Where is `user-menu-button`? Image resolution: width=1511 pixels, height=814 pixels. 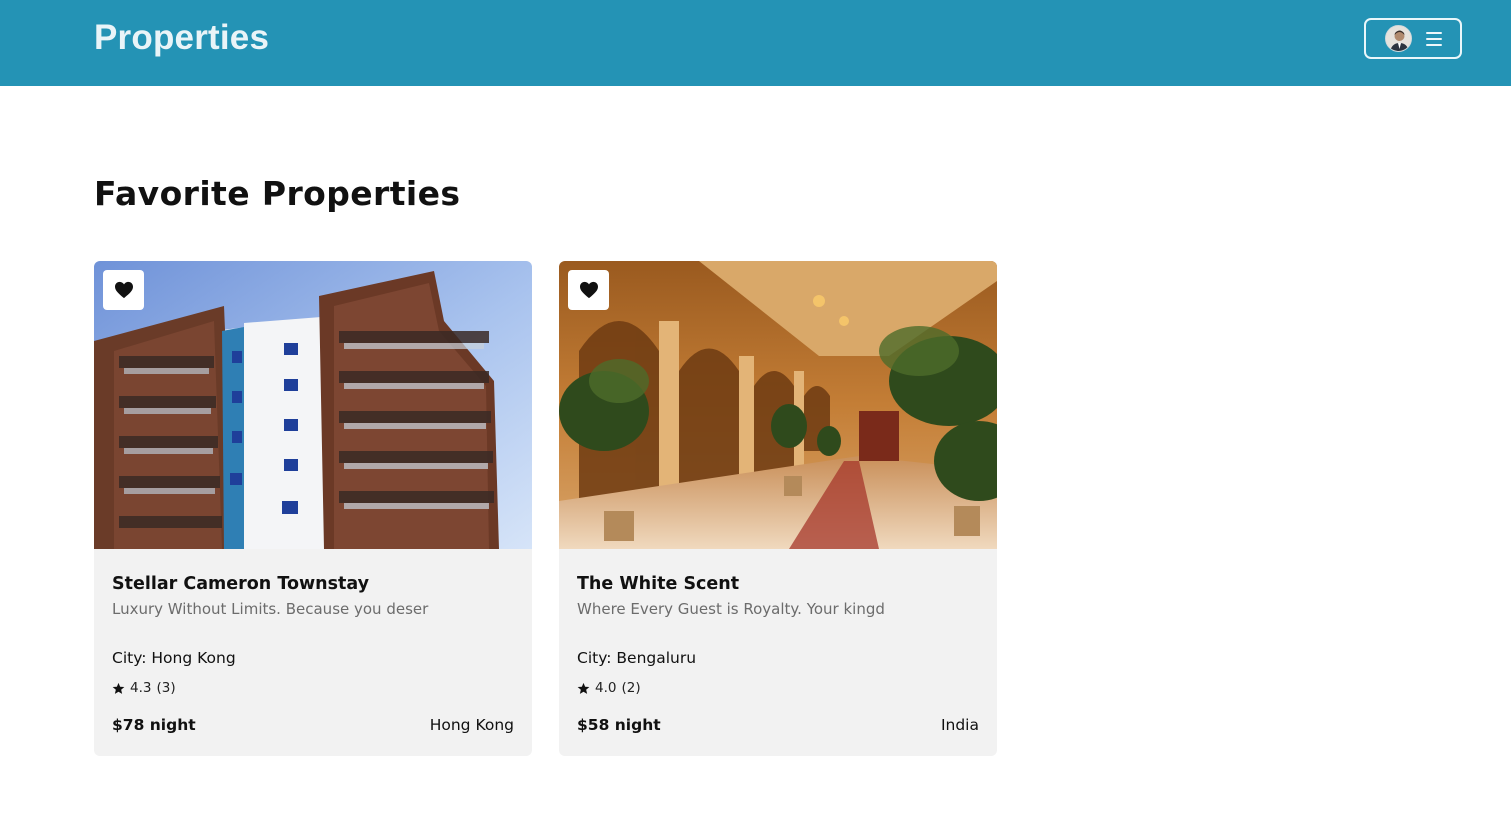
user-menu-button is located at coordinates (1413, 38).